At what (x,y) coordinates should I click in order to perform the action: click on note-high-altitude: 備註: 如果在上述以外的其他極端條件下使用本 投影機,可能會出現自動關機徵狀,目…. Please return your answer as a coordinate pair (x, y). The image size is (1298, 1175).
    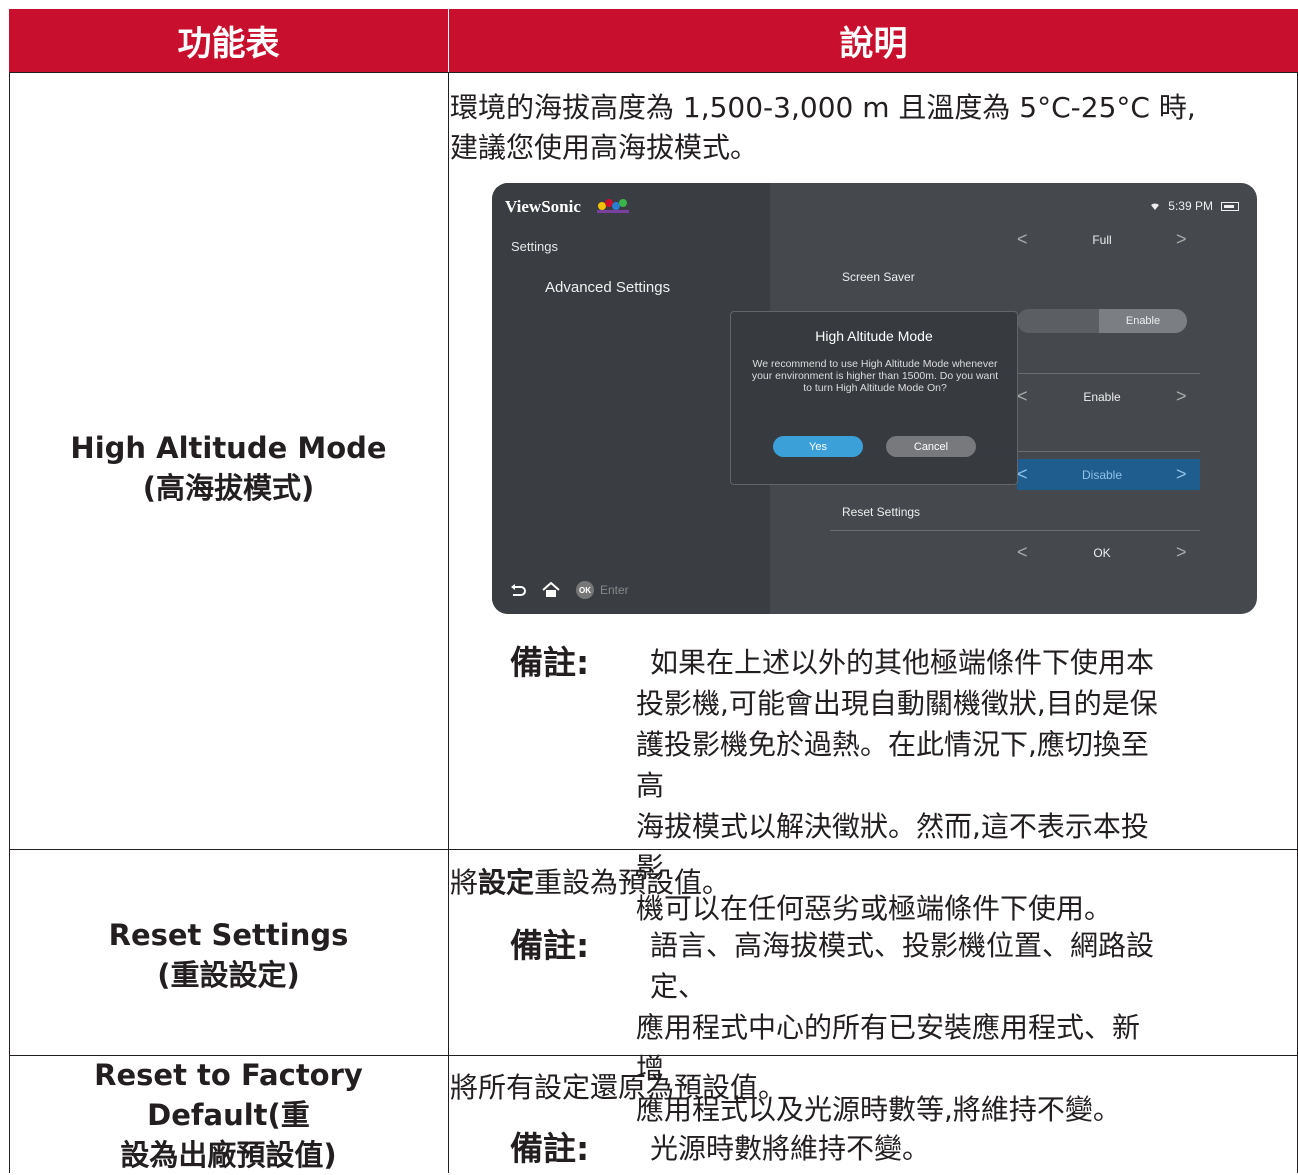
    Looking at the image, I should click on (900, 783).